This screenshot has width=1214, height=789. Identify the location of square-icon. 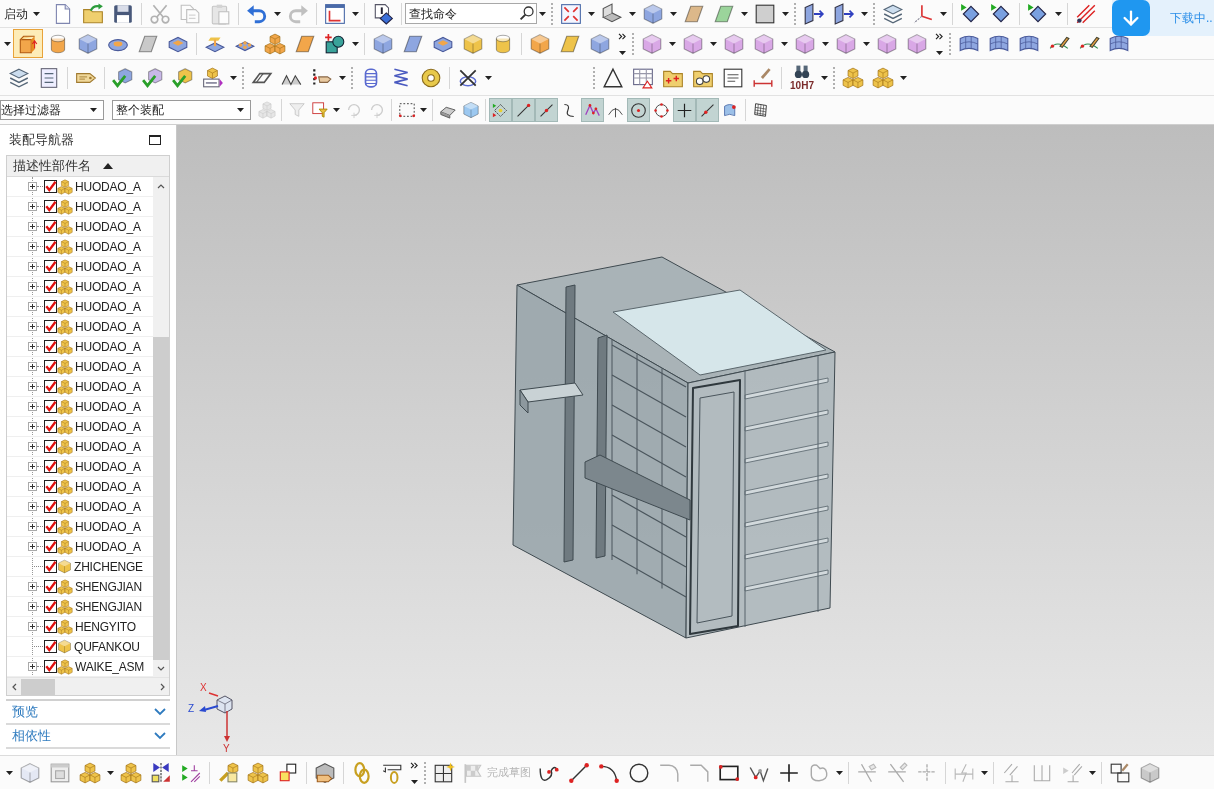
(765, 13).